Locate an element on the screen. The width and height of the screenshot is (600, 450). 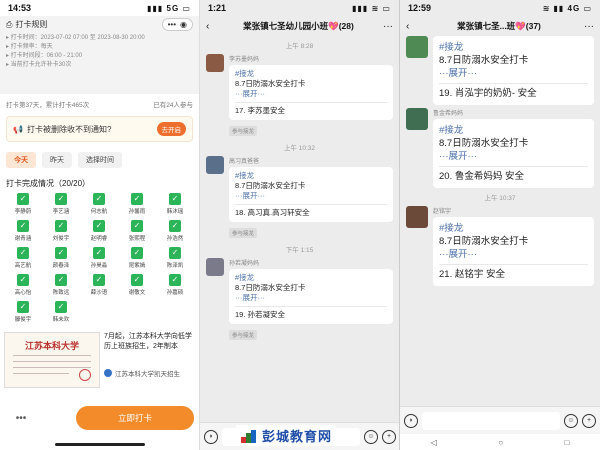
solitaire-entry: 20. 鲁金希妈妈 安全 is located at coordinates (481, 176).